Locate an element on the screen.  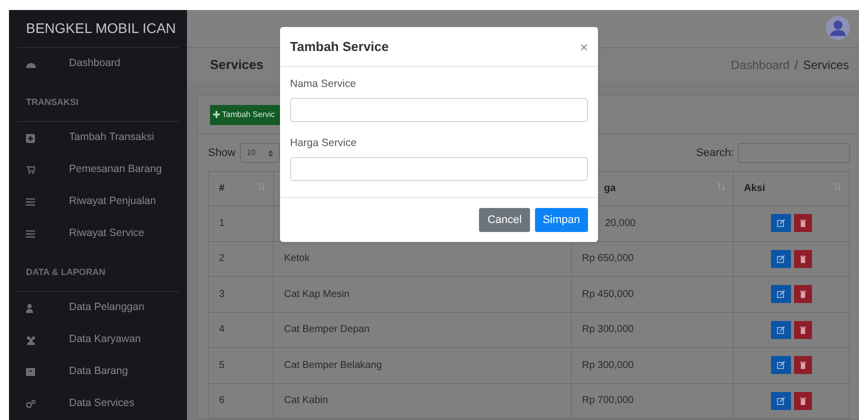
sidebar-item: Data Barang is located at coordinates (98, 372).